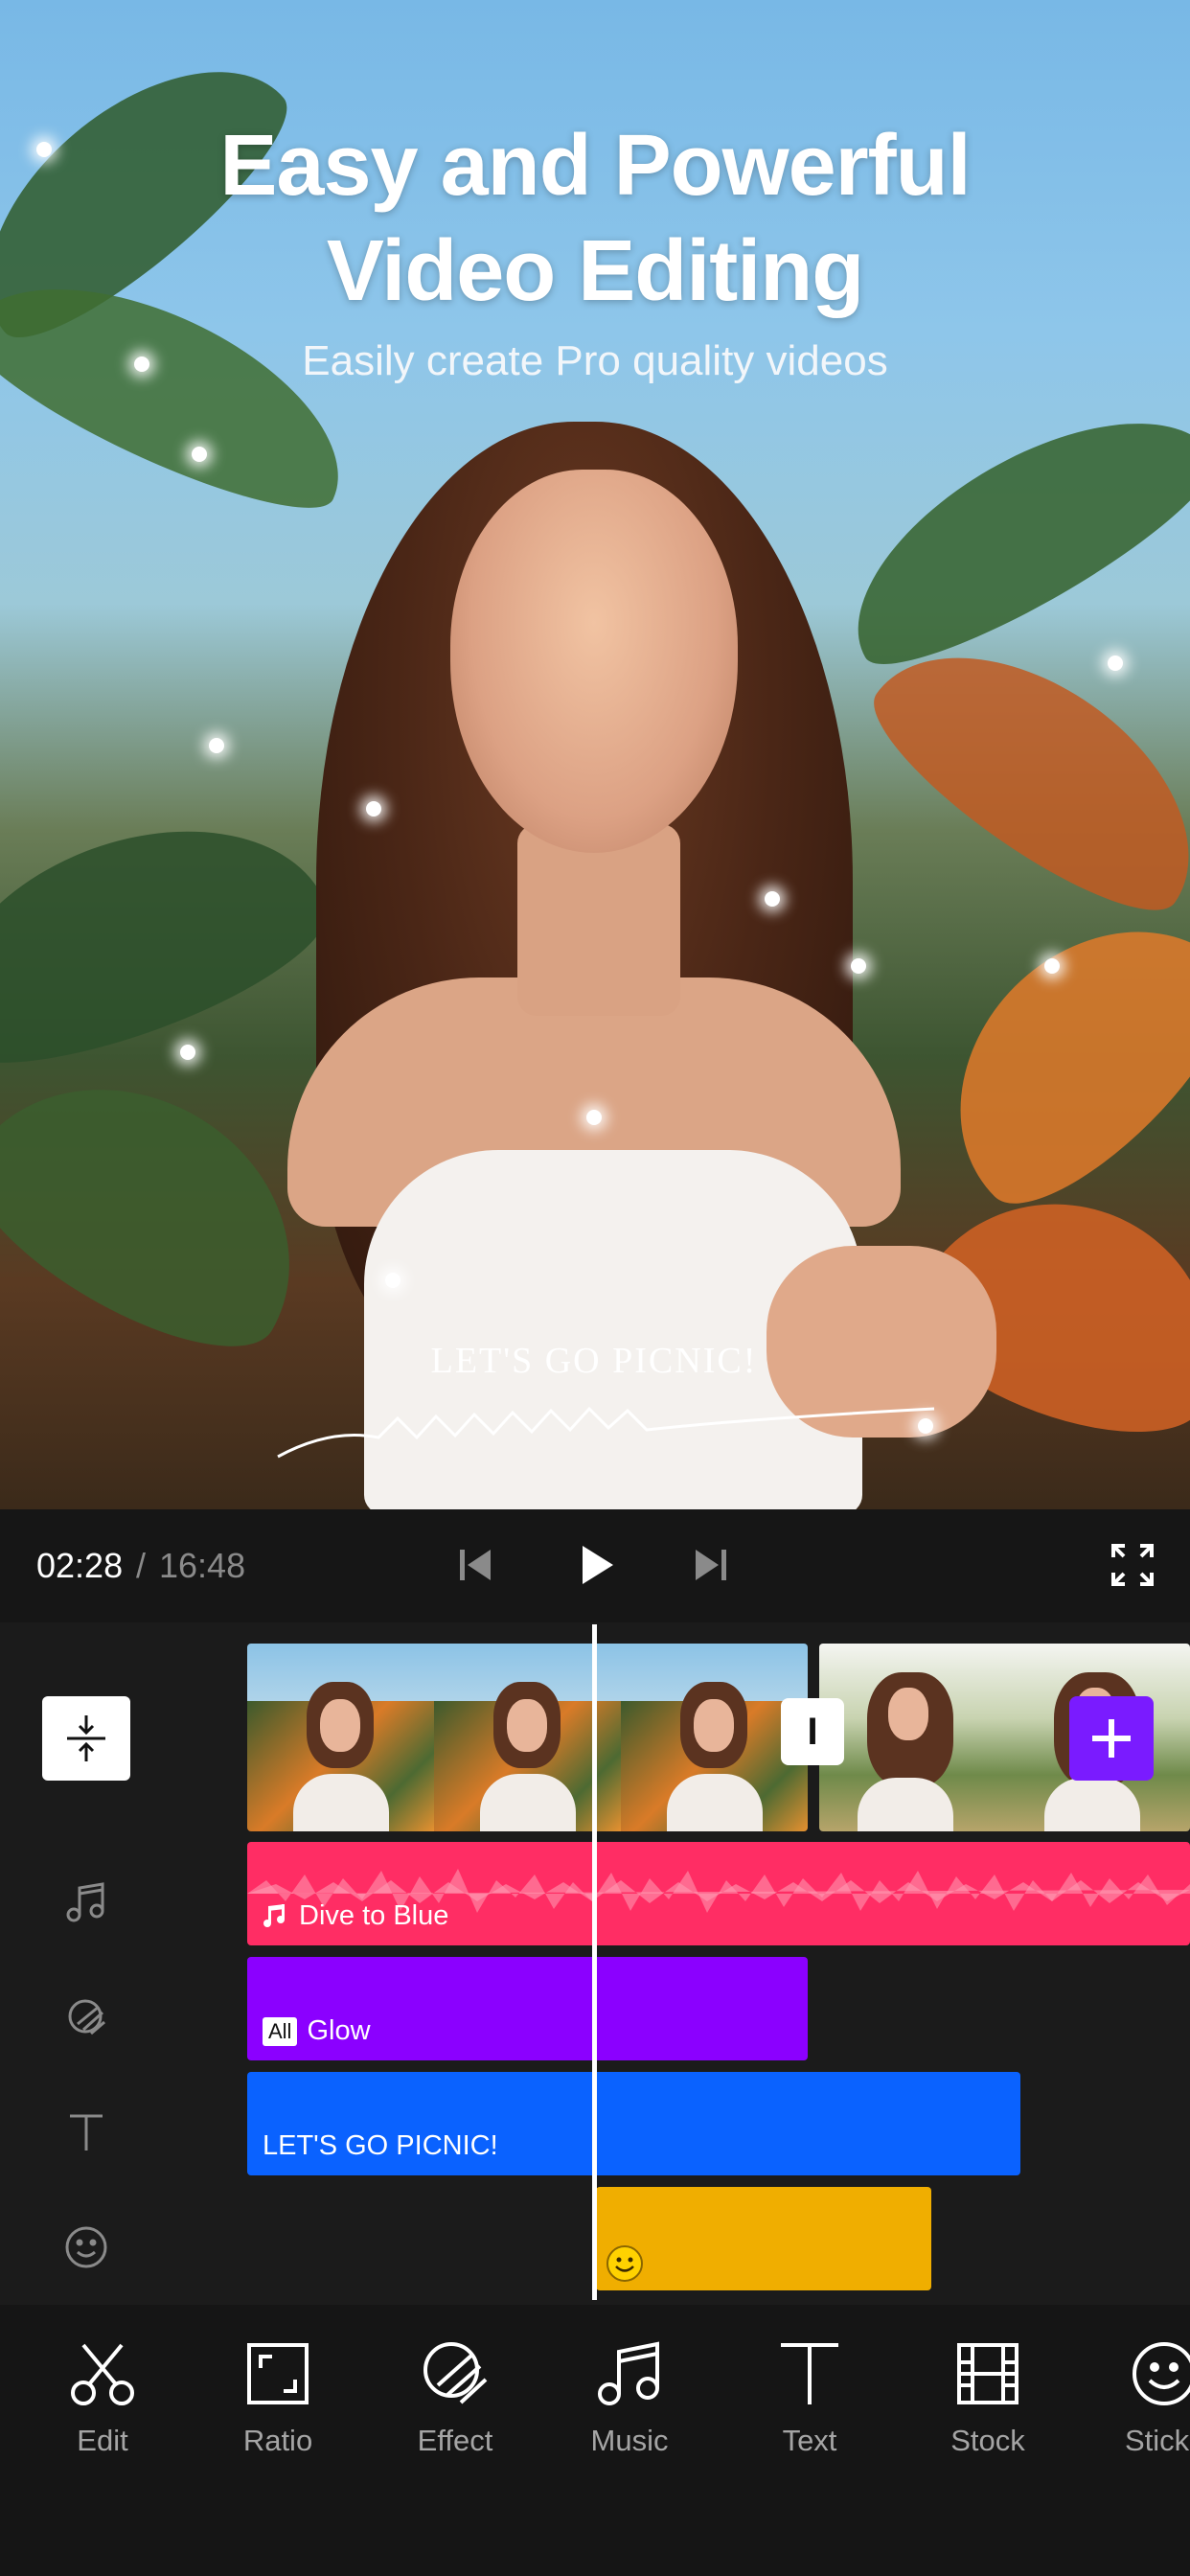 Image resolution: width=1190 pixels, height=2576 pixels. What do you see at coordinates (987, 2440) in the screenshot?
I see `tool-stock-label: Stock` at bounding box center [987, 2440].